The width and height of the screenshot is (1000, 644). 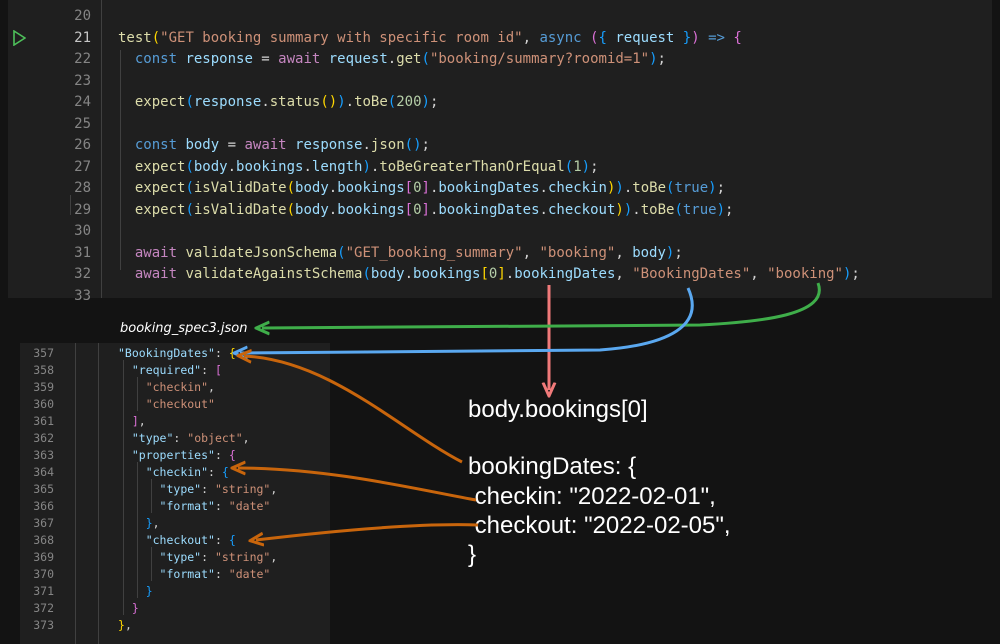 I want to click on blue-arrow, so click(x=467, y=320).